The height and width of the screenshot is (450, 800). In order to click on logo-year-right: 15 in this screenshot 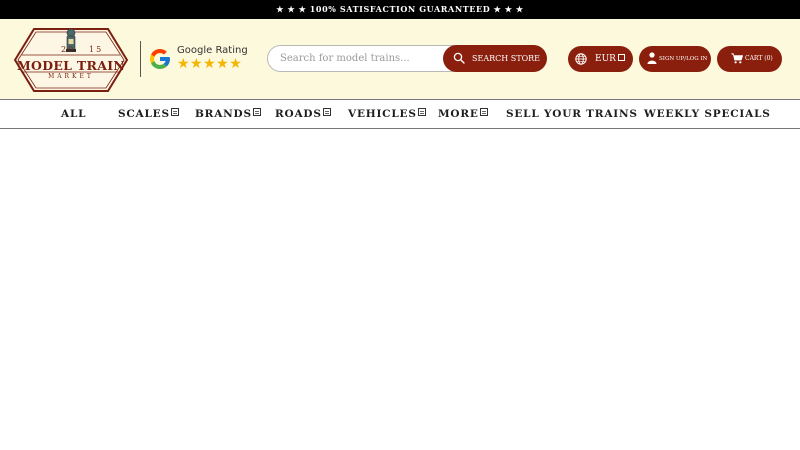, I will do `click(96, 49)`.